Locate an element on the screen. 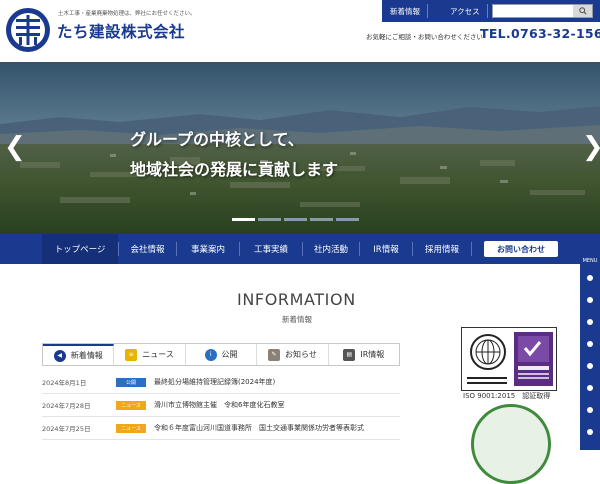  news-date: 2024年7月28日 is located at coordinates (66, 406).